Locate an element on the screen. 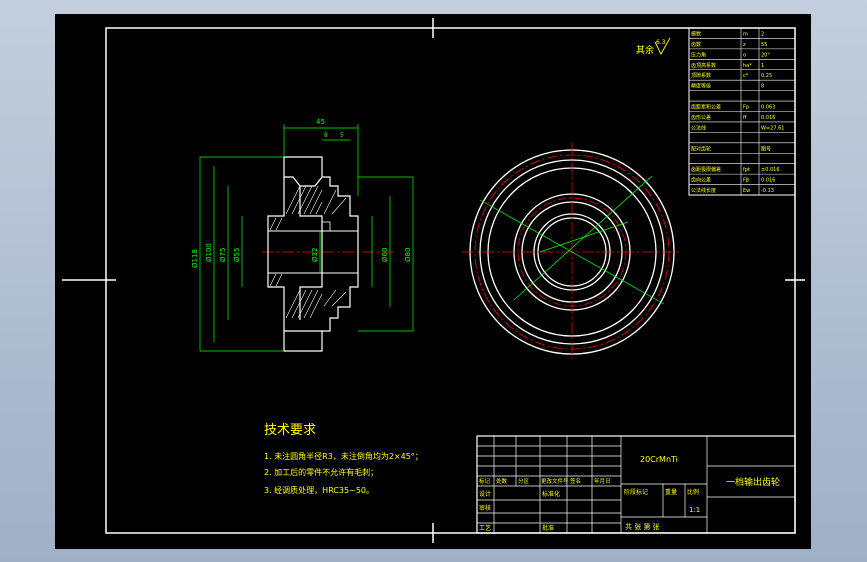 This screenshot has width=867, height=562. param-table-cell: 公法线 is located at coordinates (698, 127).